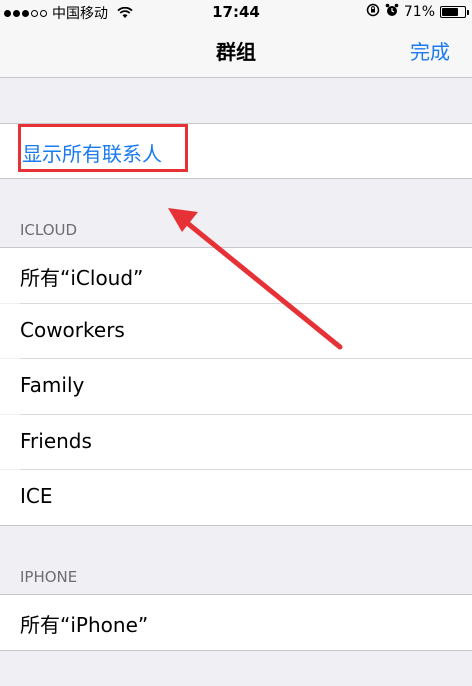 Image resolution: width=472 pixels, height=686 pixels. Describe the element at coordinates (255, 279) in the screenshot. I see `annotation-arrow` at that location.